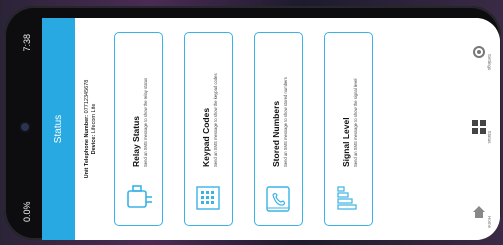  Describe the element at coordinates (278, 199) in the screenshot. I see `phonebook-icon` at that location.